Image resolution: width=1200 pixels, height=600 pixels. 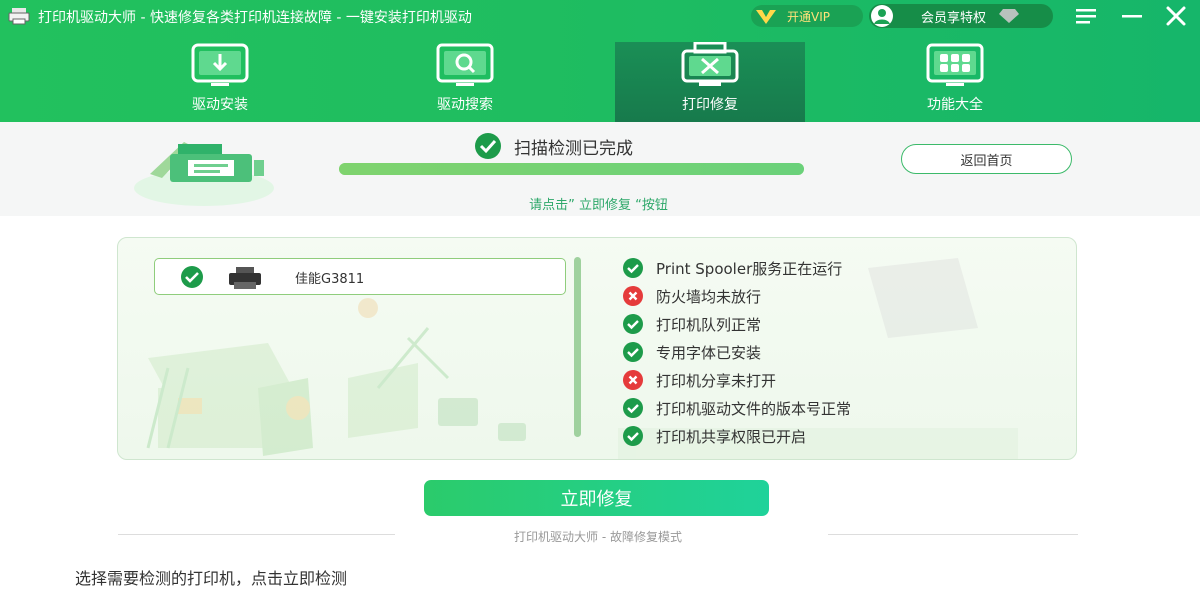 I want to click on check-text: 打印机分享未打开, so click(x=716, y=380).